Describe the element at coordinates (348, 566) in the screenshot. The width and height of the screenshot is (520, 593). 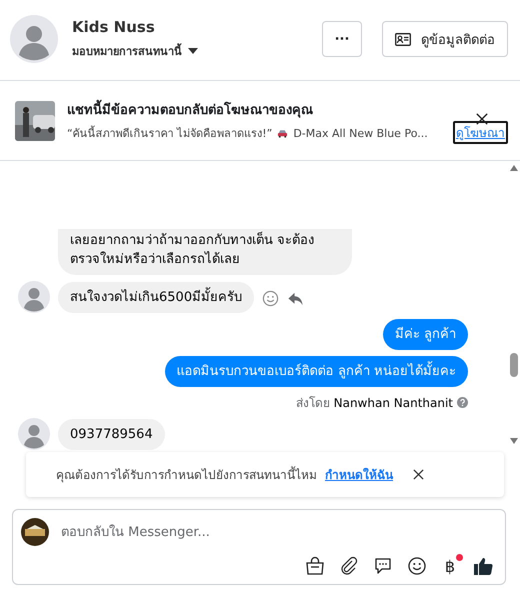
I see `paperclip-icon` at that location.